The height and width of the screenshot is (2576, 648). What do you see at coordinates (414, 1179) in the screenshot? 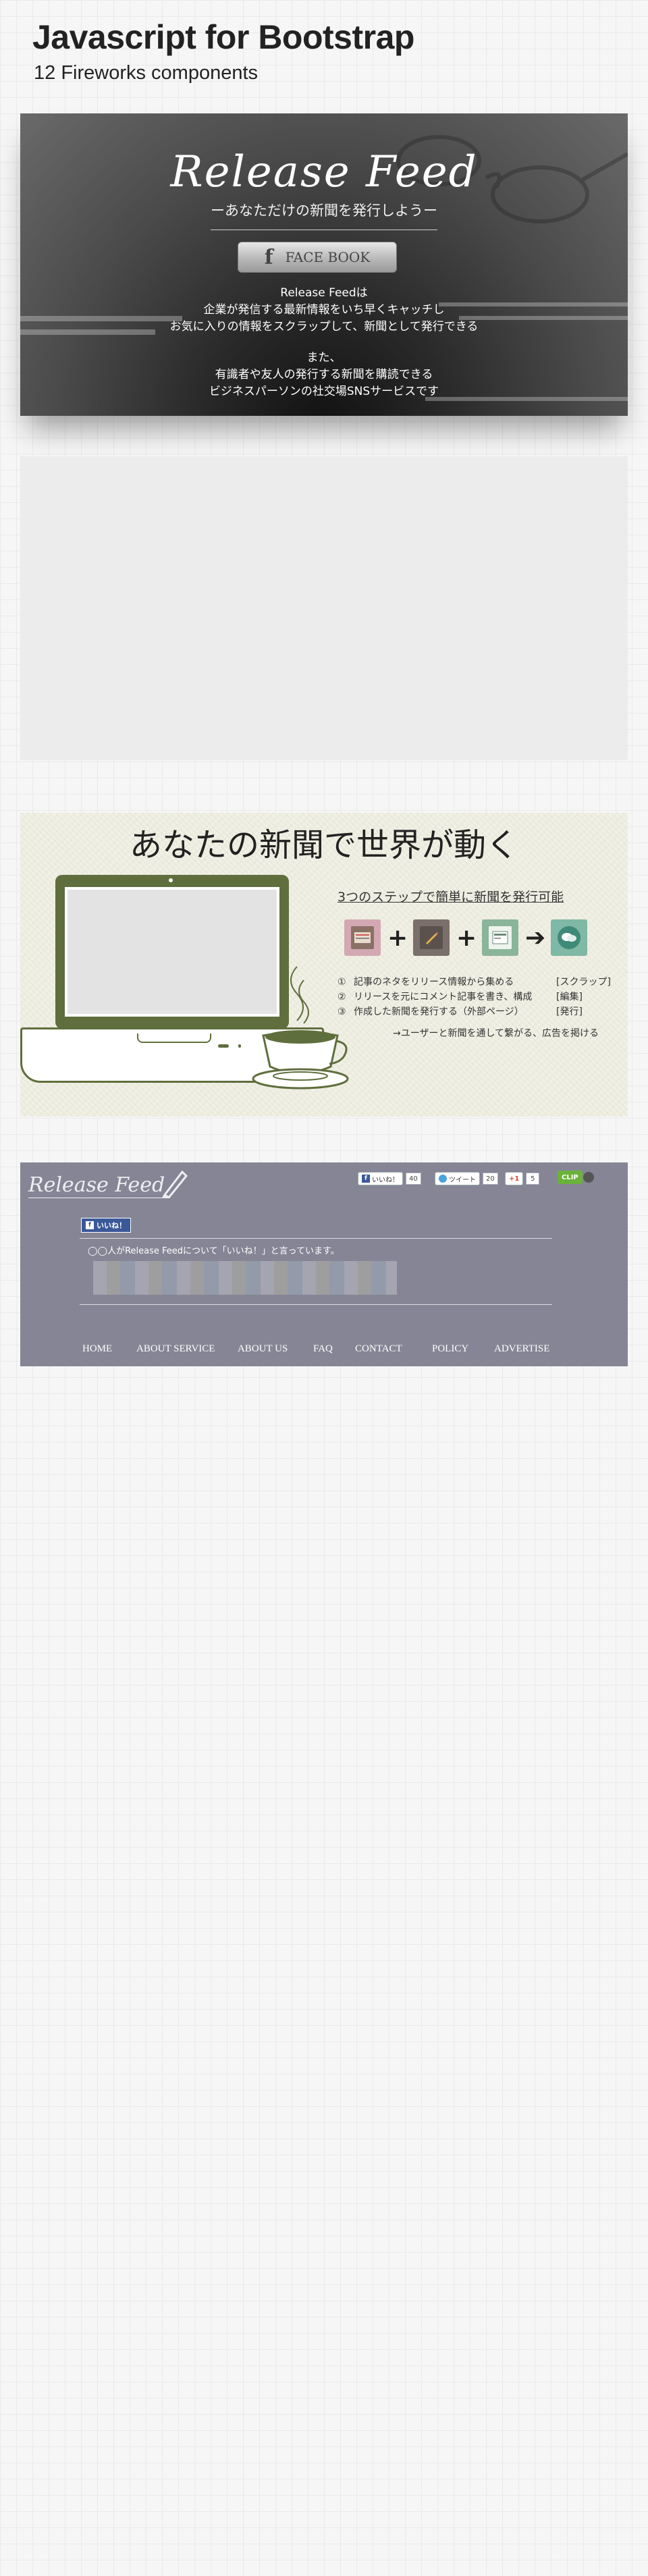
I see `facebook-like-count: 40` at bounding box center [414, 1179].